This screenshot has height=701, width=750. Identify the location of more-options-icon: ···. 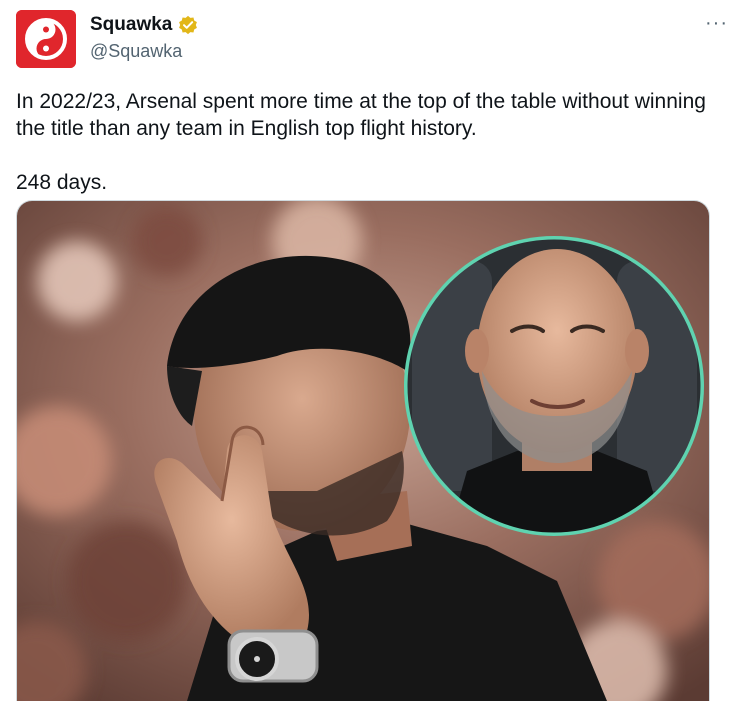
(716, 23).